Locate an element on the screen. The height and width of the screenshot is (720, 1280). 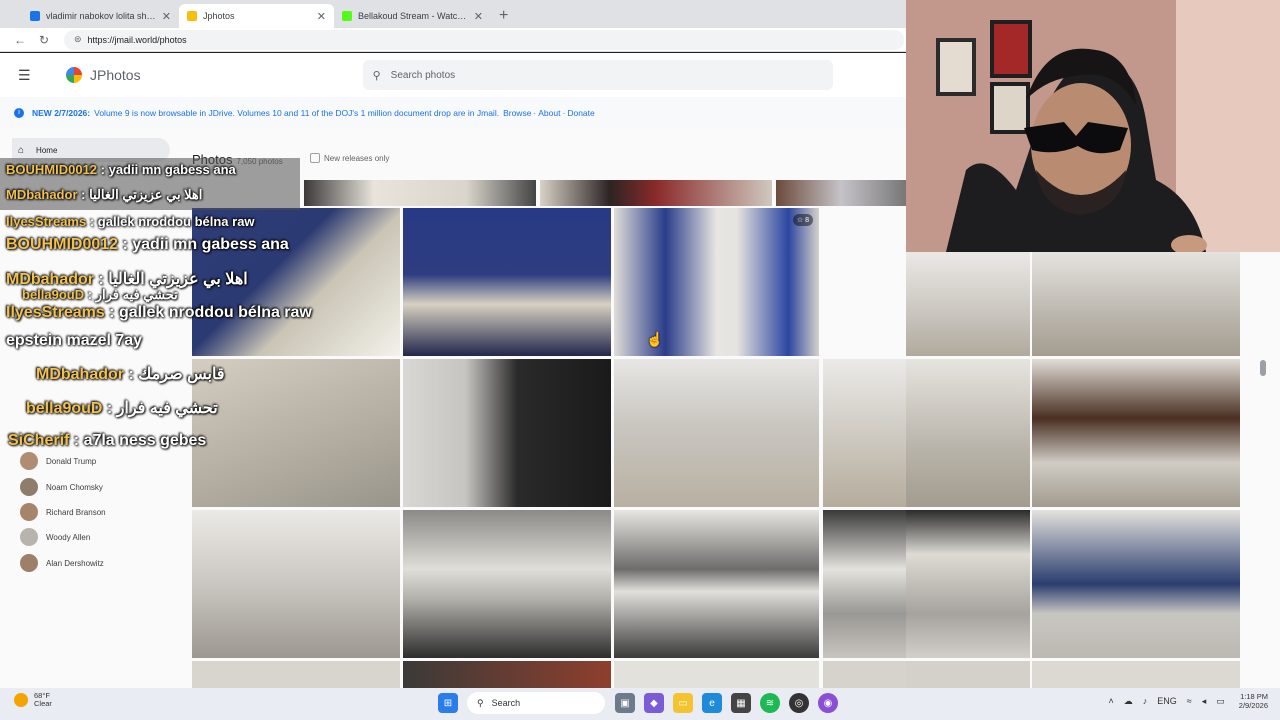
new-tab-button: + is located at coordinates (503, 16).